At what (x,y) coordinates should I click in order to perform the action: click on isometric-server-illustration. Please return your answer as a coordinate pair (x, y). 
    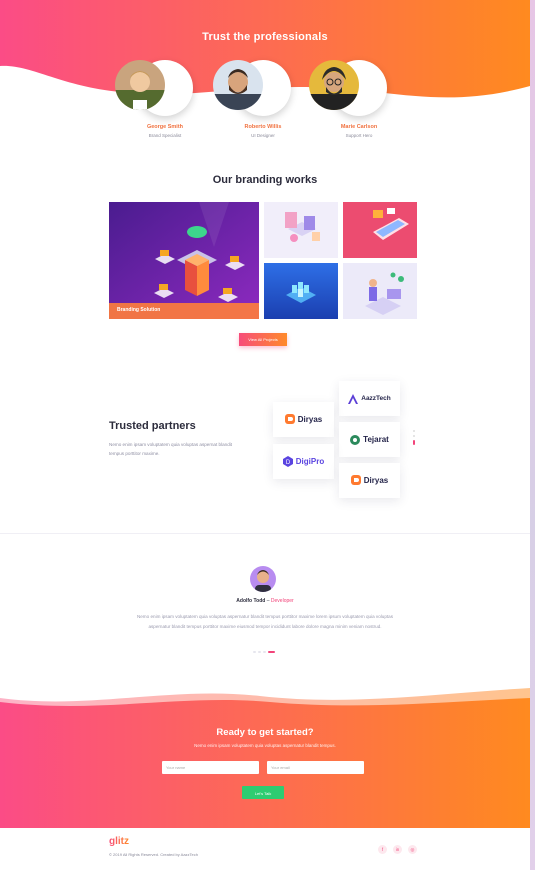
    Looking at the image, I should click on (184, 260).